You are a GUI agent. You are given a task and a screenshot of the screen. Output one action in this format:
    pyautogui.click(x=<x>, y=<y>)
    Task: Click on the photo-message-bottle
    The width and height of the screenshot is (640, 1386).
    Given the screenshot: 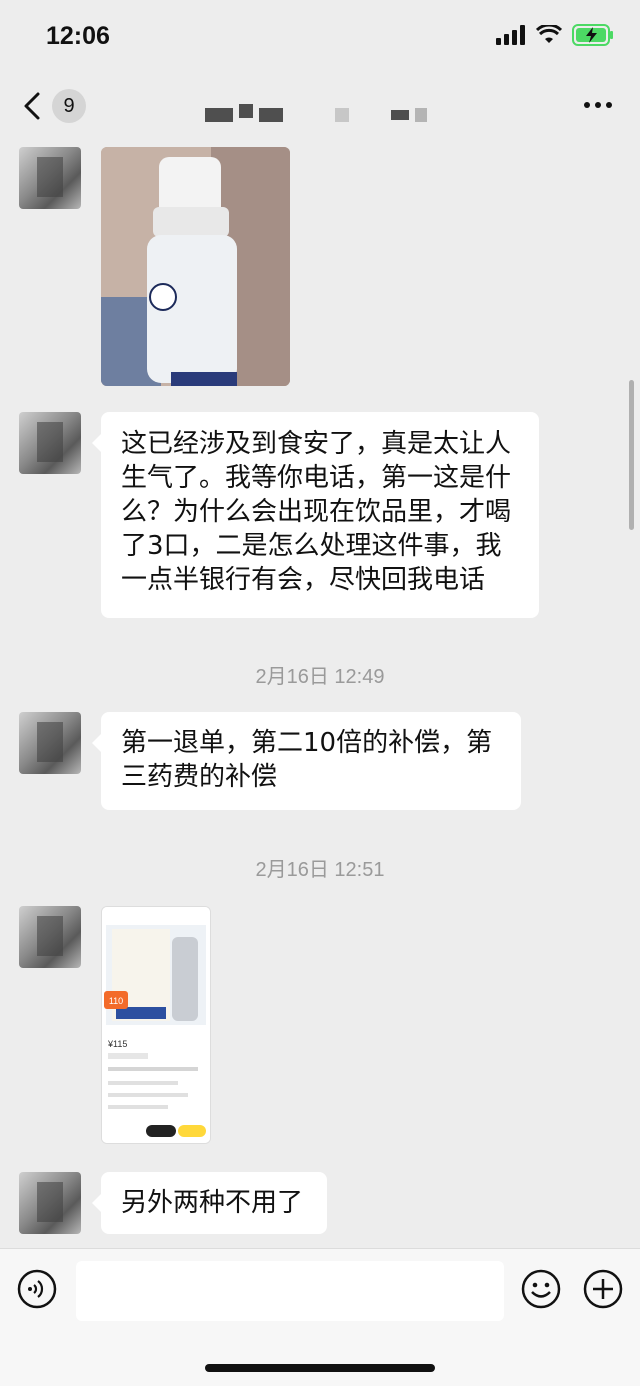 What is the action you would take?
    pyautogui.click(x=195, y=266)
    